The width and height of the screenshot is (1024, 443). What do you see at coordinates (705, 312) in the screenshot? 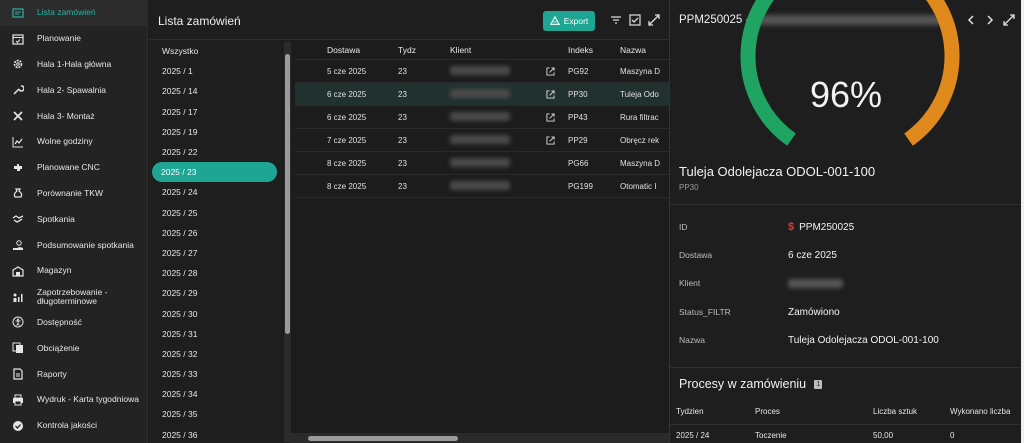
I see `field-label: Status_FILTR` at bounding box center [705, 312].